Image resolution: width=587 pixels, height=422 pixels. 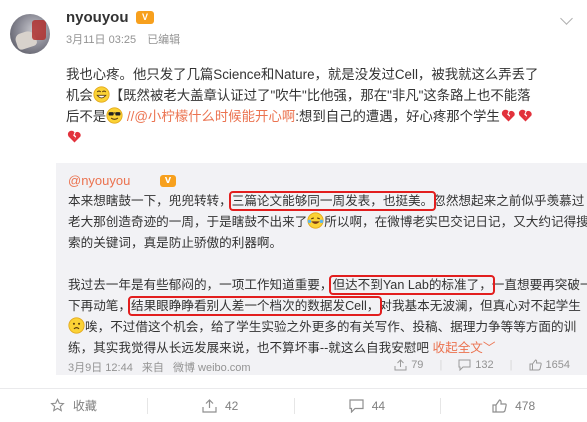 I want to click on avatar, so click(x=30, y=34).